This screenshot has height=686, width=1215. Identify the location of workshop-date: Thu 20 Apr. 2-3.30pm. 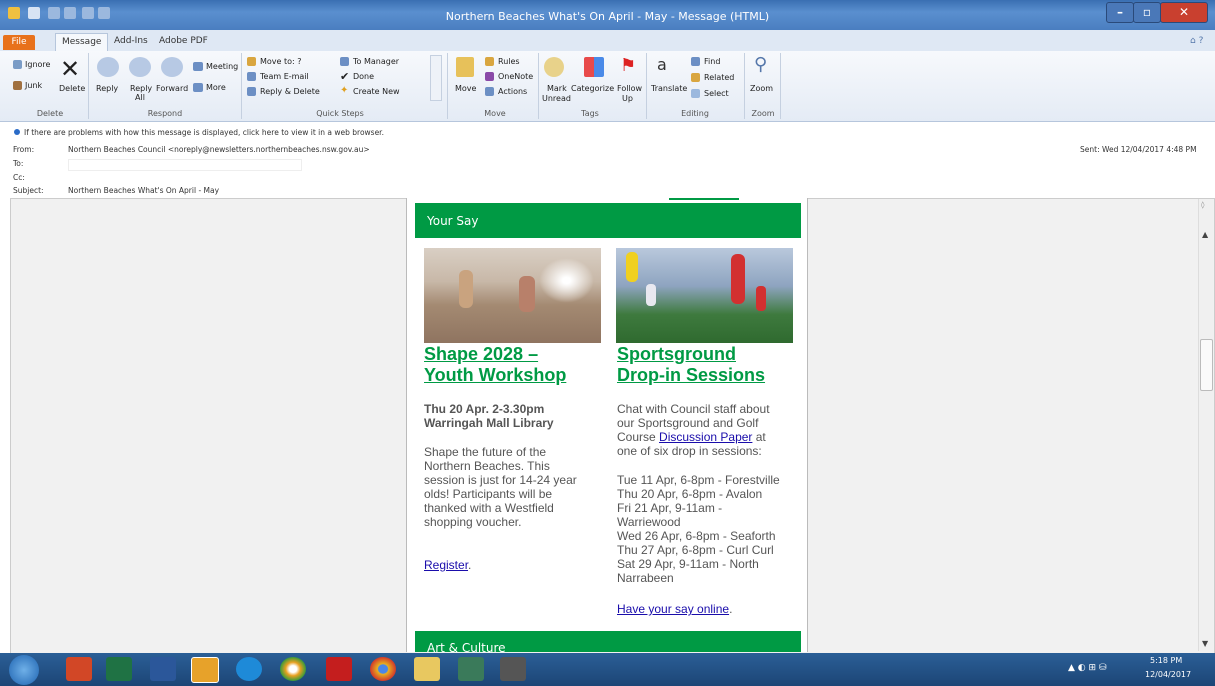
(484, 409).